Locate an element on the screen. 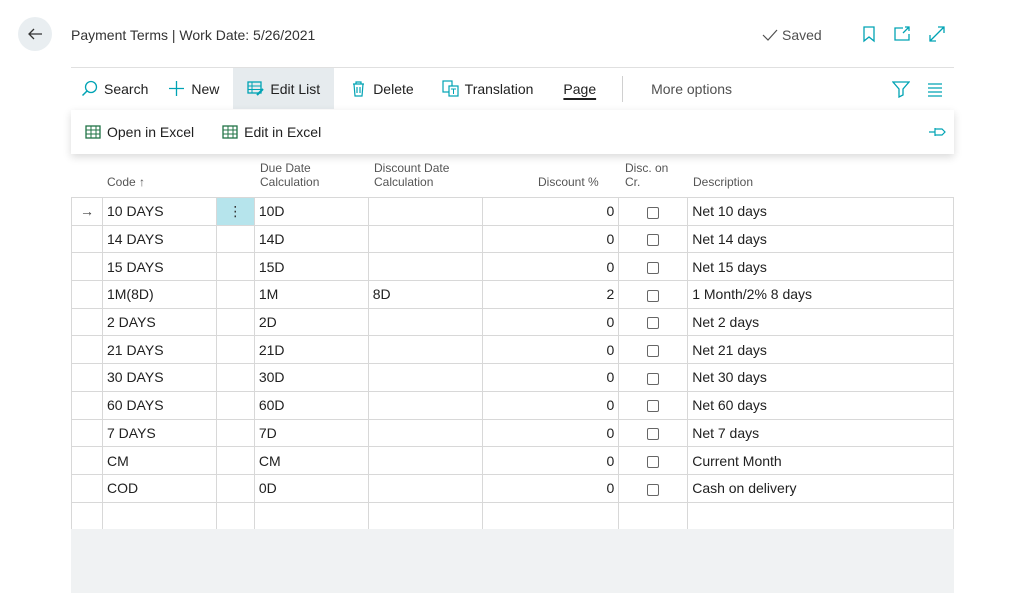 The height and width of the screenshot is (593, 1024). cell-due-date: 2D is located at coordinates (311, 322).